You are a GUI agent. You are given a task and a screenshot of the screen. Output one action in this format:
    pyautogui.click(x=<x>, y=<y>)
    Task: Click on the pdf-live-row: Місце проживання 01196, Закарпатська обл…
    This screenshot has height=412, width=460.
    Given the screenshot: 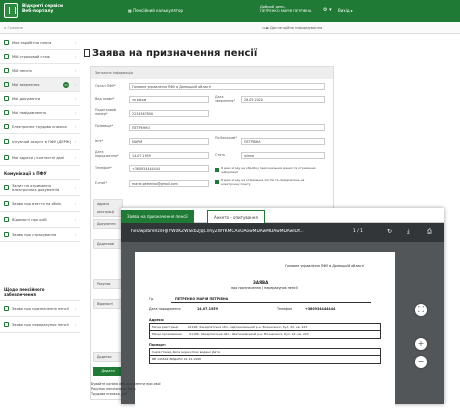 What is the action you would take?
    pyautogui.click(x=230, y=334)
    